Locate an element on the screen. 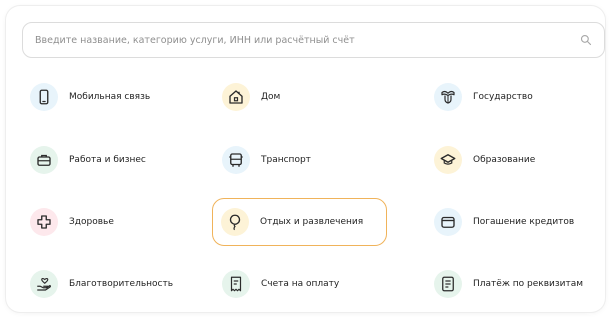 The height and width of the screenshot is (320, 613). bus-icon is located at coordinates (236, 160).